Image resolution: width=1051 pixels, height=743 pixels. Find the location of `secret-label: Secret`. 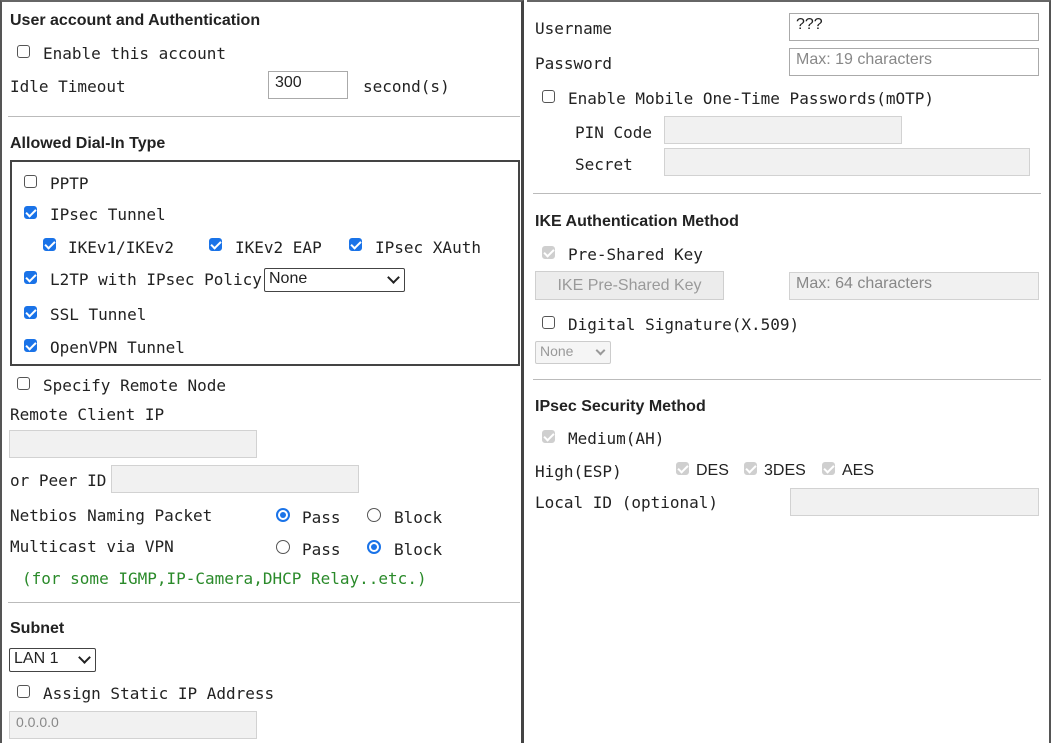

secret-label: Secret is located at coordinates (604, 164).